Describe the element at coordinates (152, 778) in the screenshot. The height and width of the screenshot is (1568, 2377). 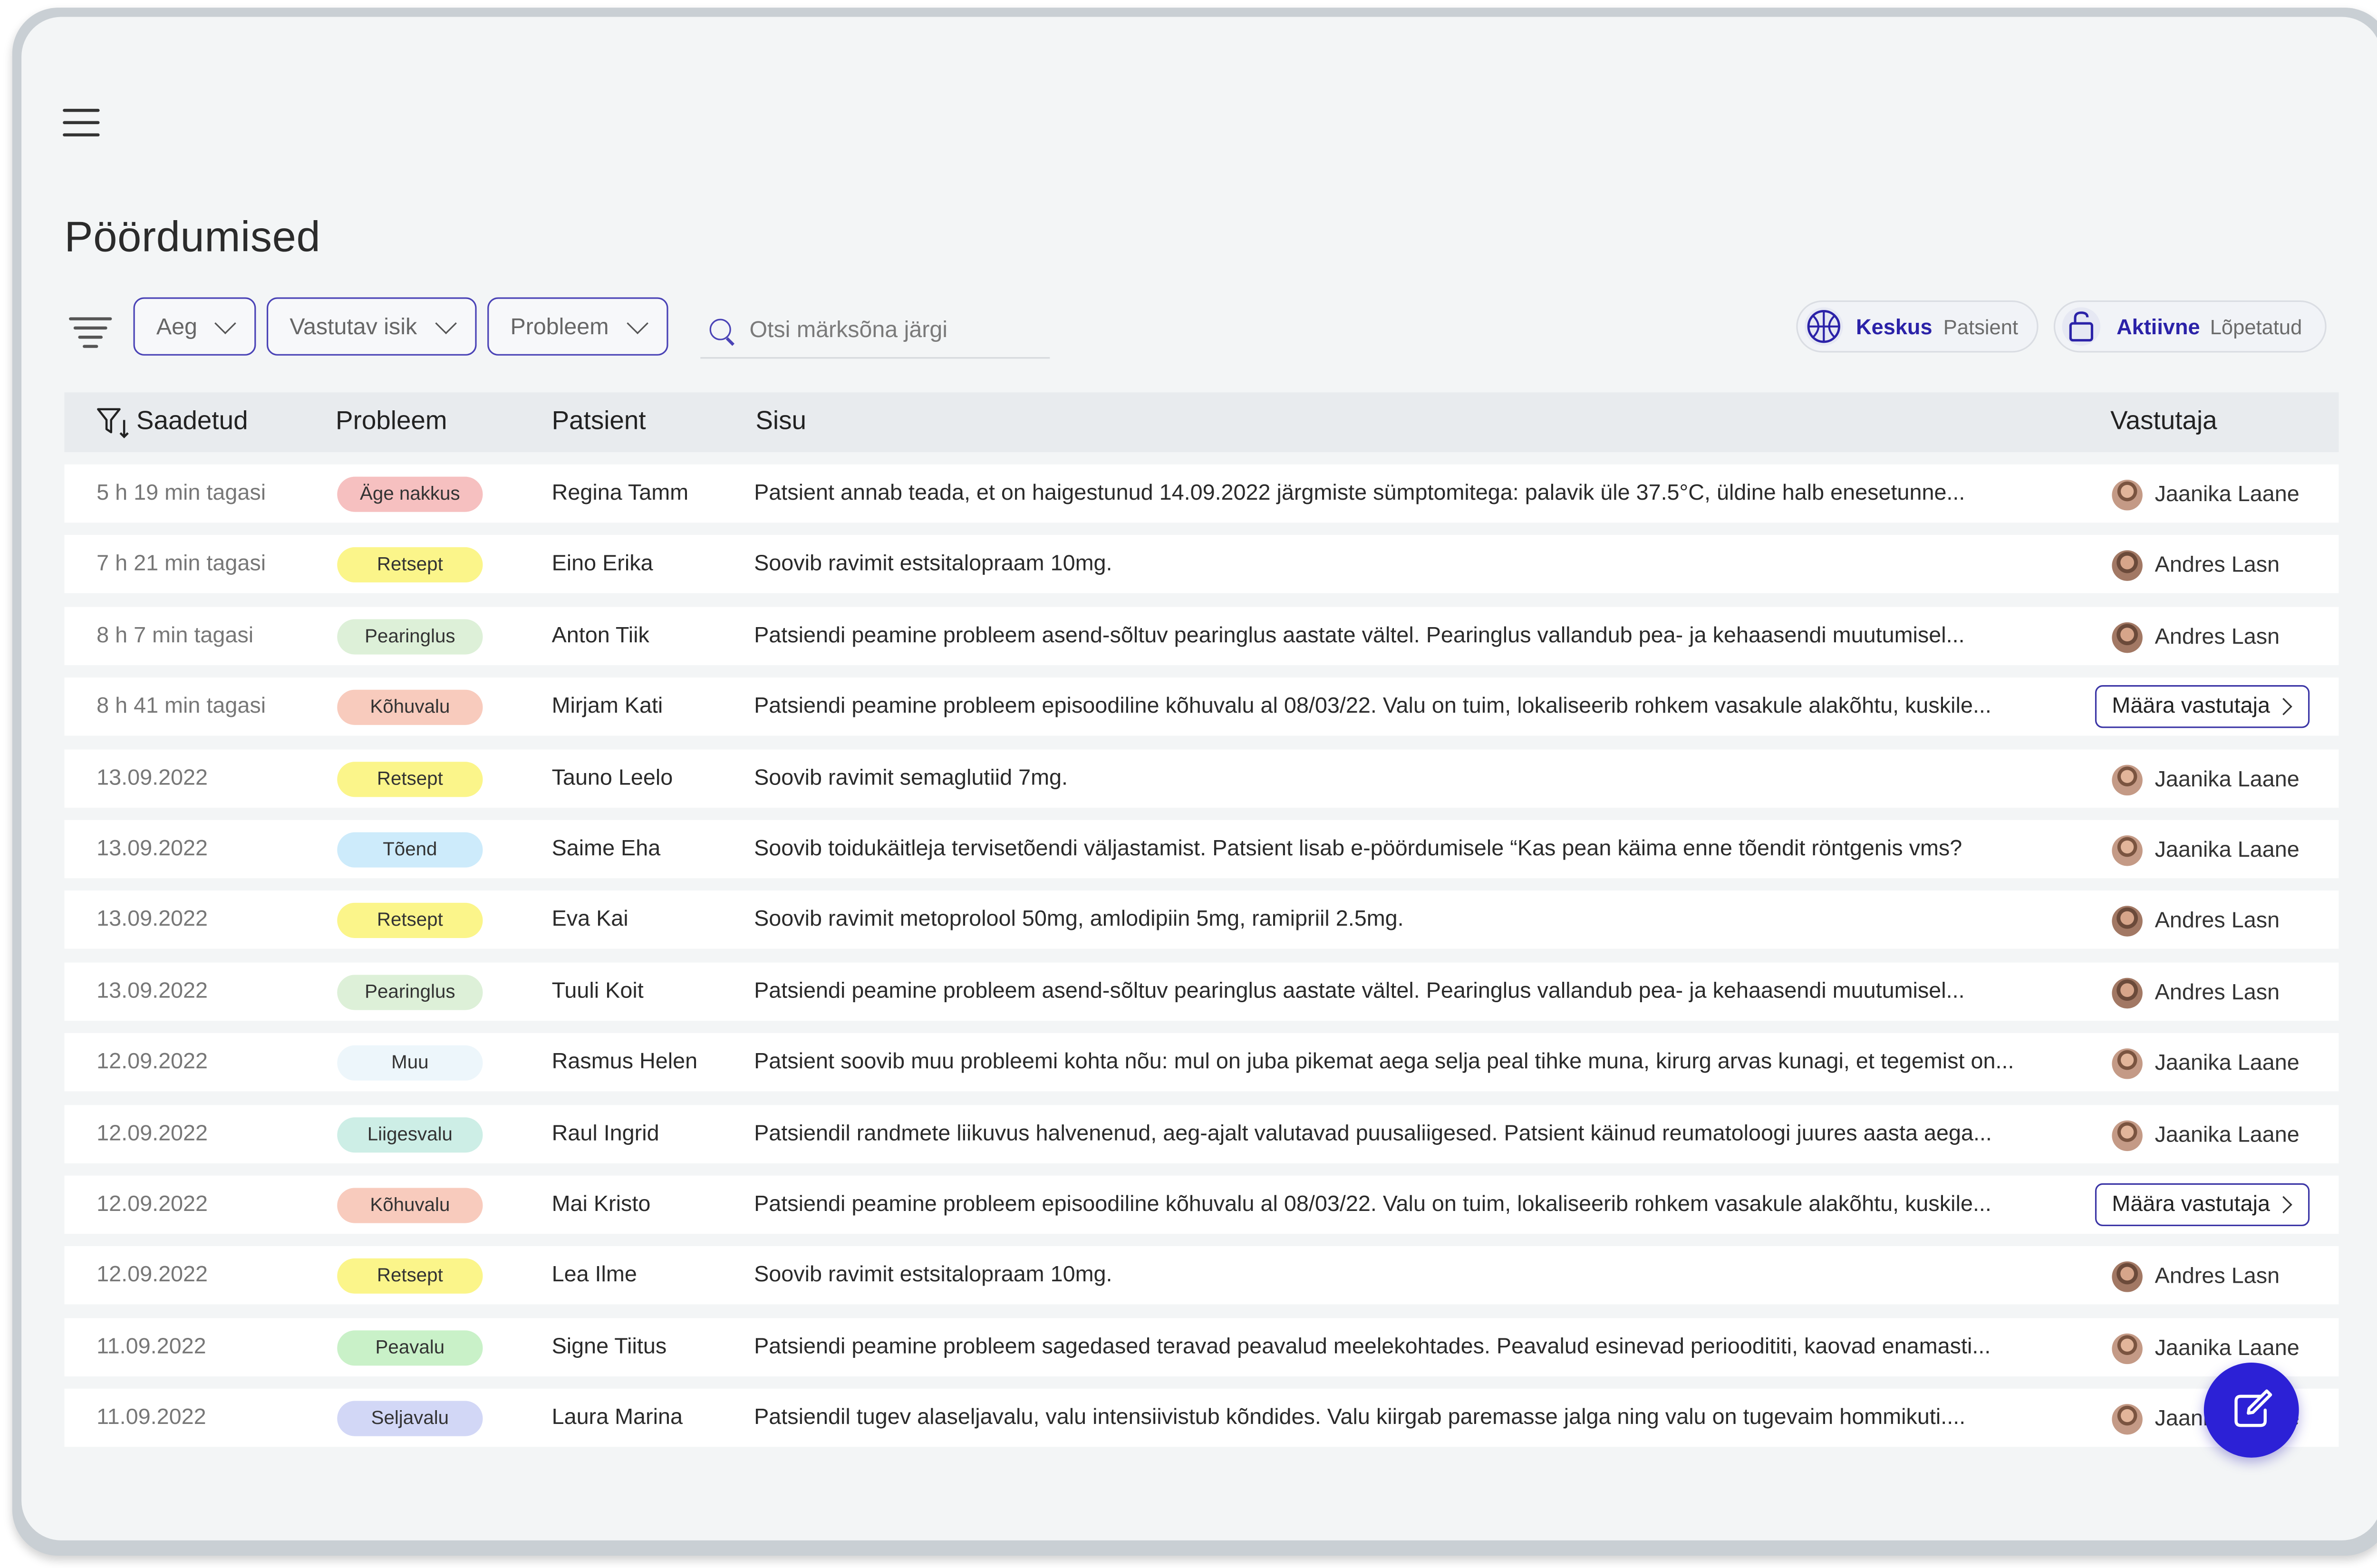
I see `row-date: 13.09.2022` at that location.